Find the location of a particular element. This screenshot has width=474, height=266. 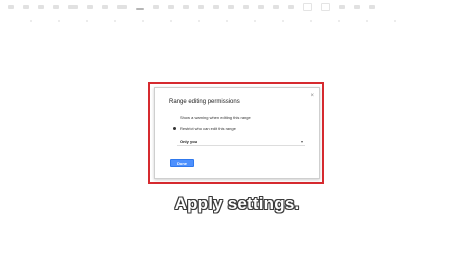

option-show-warning-label: Show a warning when editing this range is located at coordinates (215, 117).